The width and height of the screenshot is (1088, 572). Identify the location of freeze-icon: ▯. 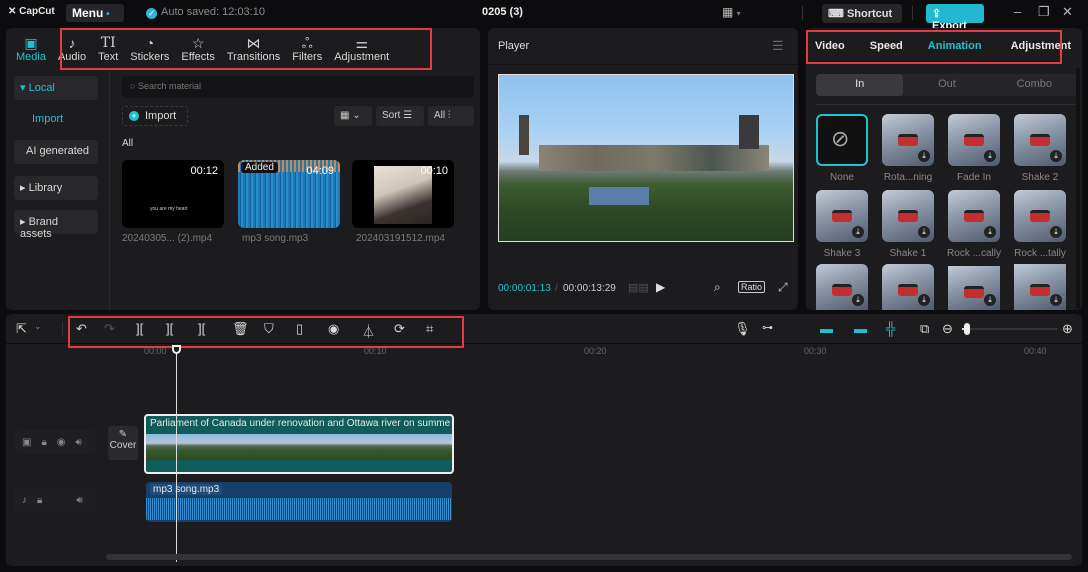
(299, 329).